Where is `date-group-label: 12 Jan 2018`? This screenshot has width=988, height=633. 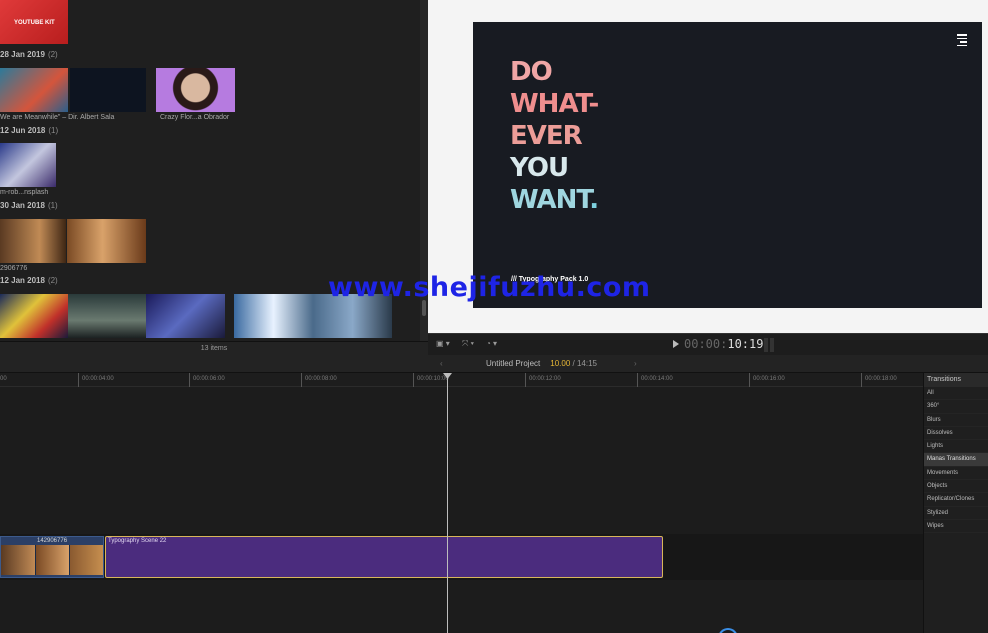
date-group-label: 12 Jan 2018 is located at coordinates (22, 280).